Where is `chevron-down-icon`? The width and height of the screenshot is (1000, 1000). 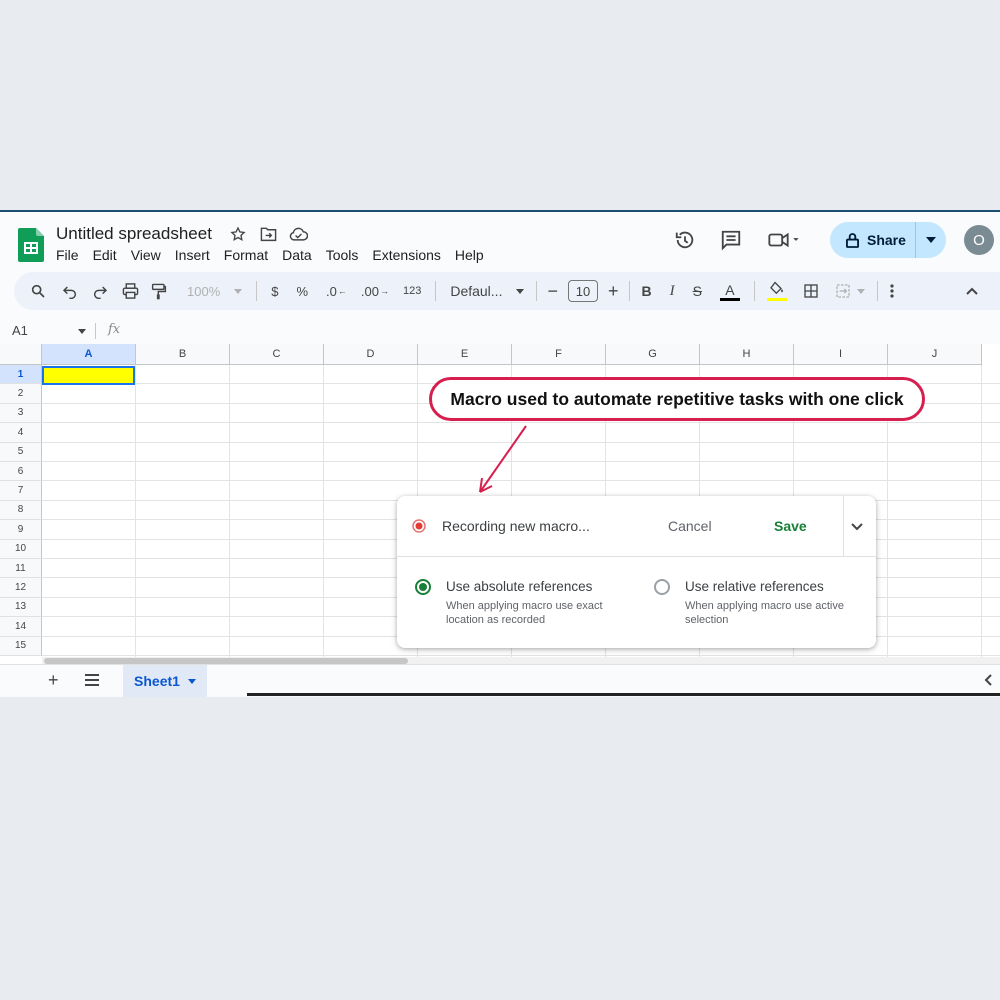 chevron-down-icon is located at coordinates (857, 527).